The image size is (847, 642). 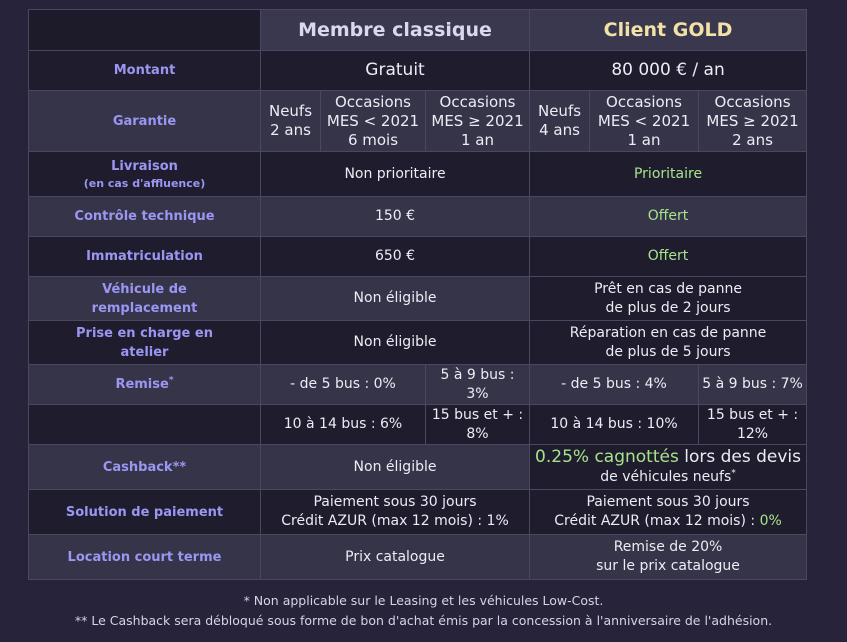 I want to click on label-location: Location court terme, so click(x=144, y=557).